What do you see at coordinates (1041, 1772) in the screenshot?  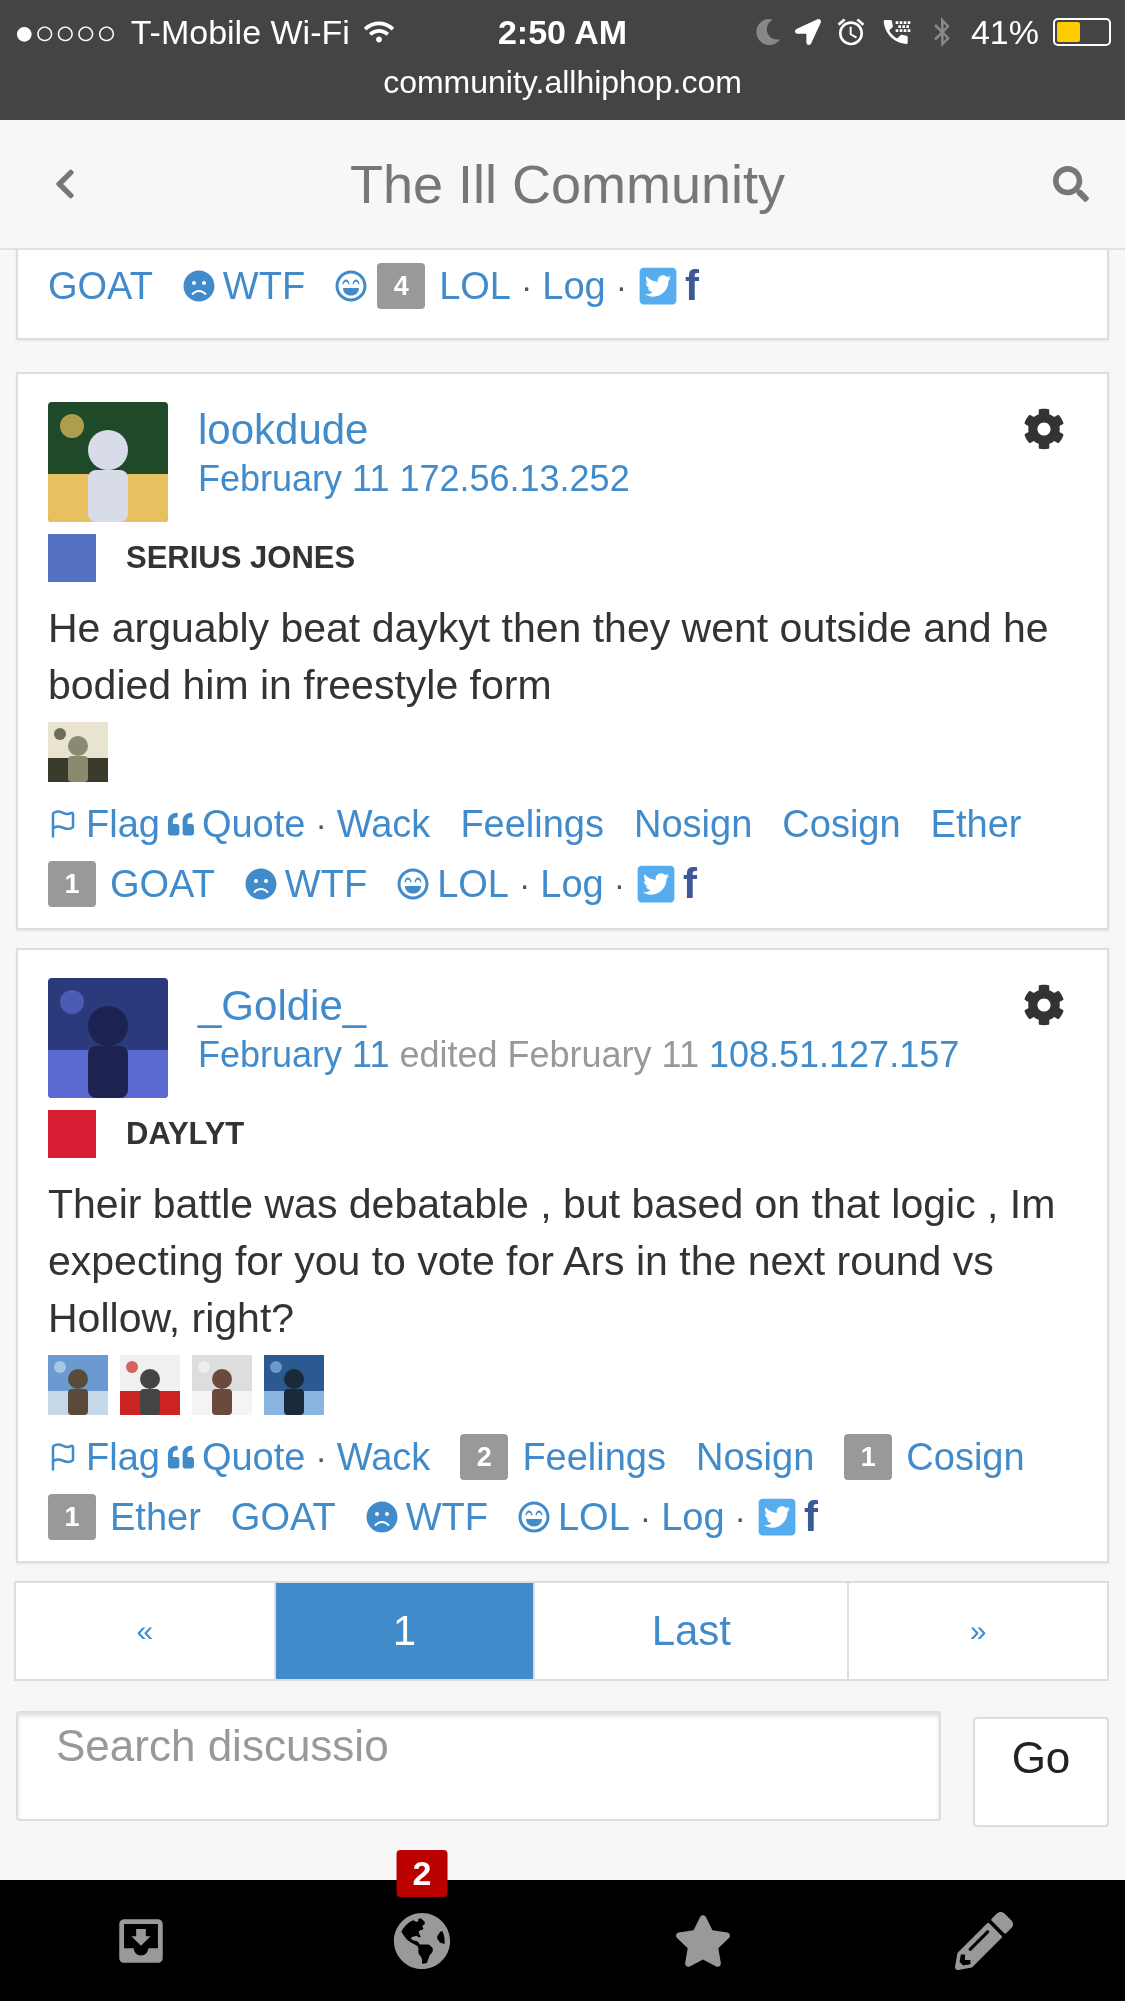 I see `go-button: Go` at bounding box center [1041, 1772].